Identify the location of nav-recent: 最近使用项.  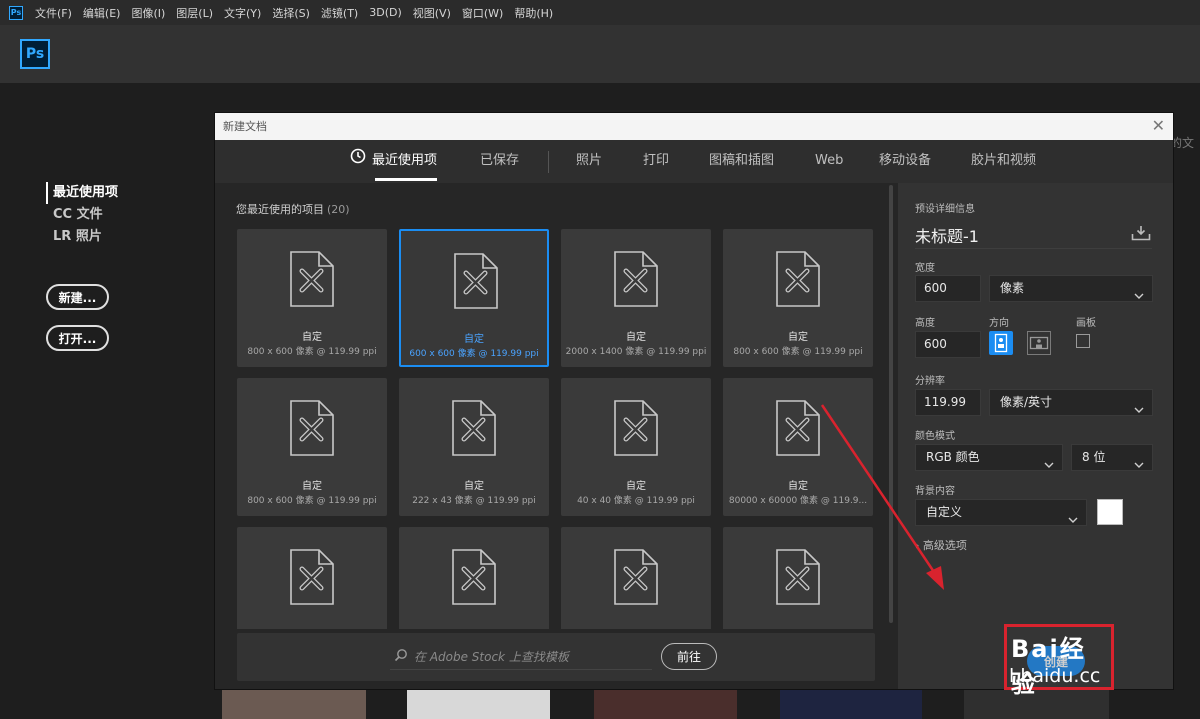
(82, 193).